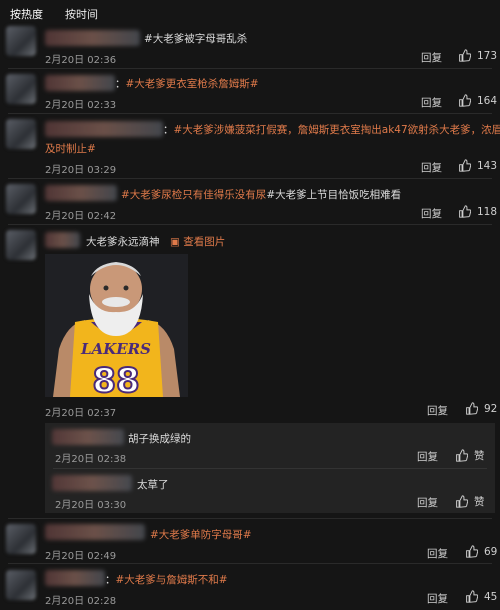 The height and width of the screenshot is (610, 500). I want to click on comment-text-content: 大老爹永远滴神, so click(123, 242).